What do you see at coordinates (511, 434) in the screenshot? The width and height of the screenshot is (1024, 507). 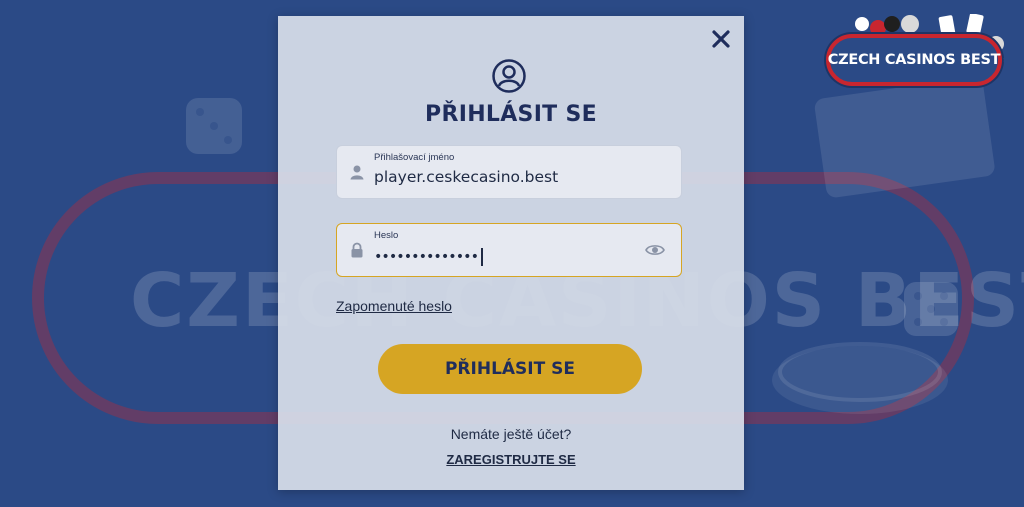 I see `no-account-text: Nemáte ještě účet?` at bounding box center [511, 434].